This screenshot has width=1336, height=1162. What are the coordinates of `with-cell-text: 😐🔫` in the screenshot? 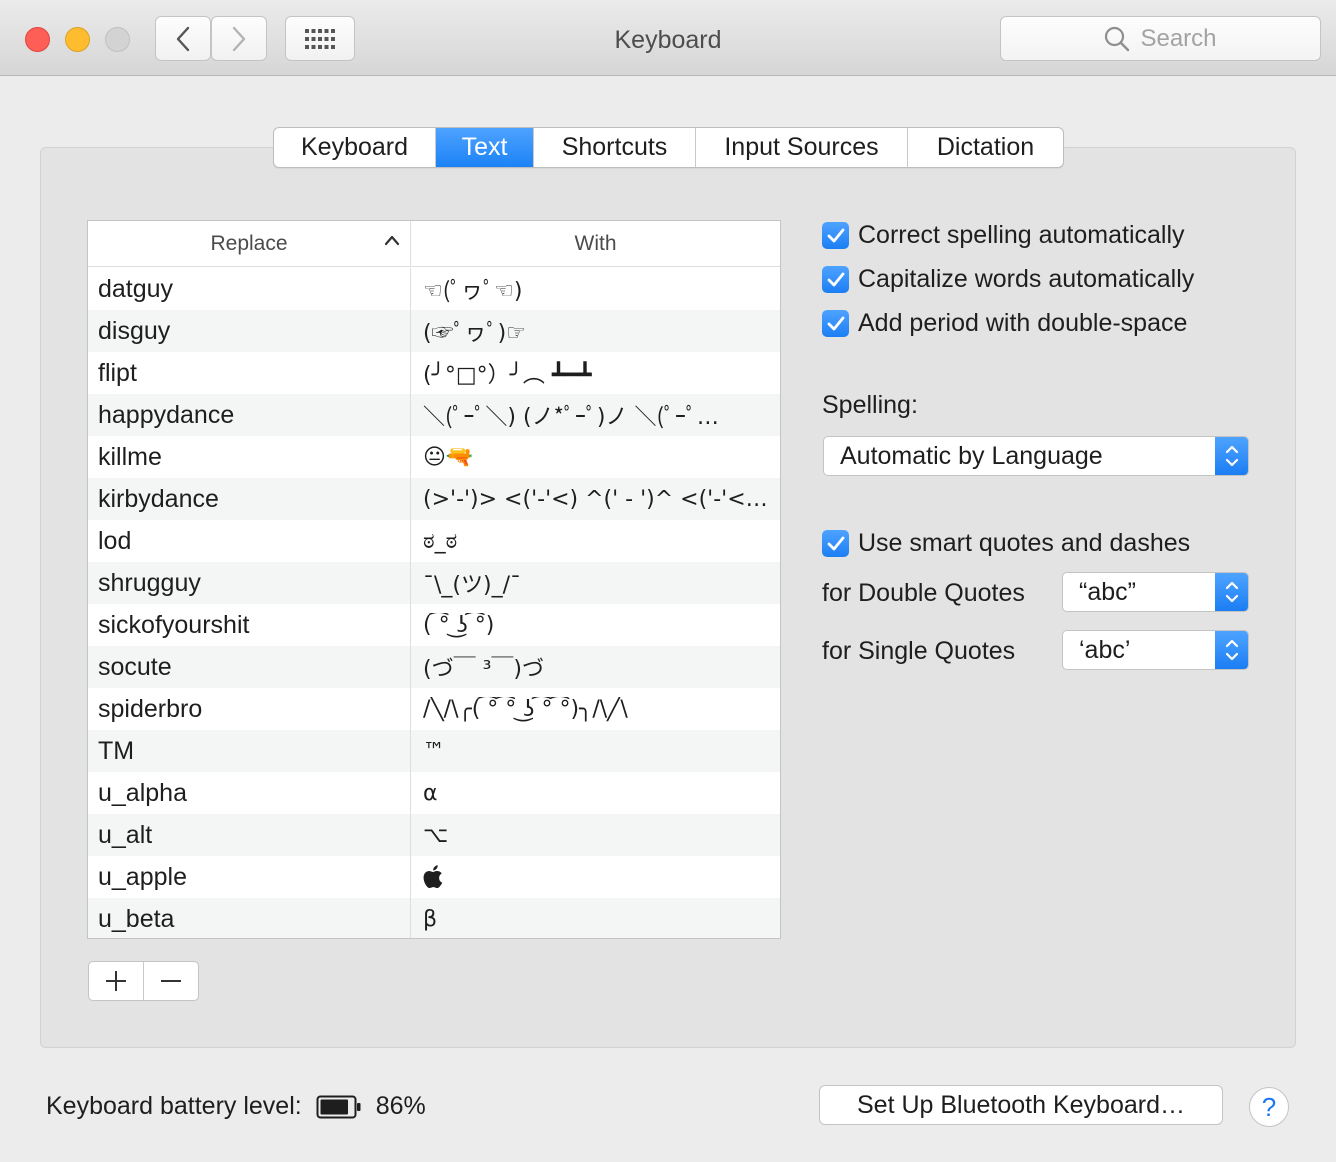 It's located at (448, 457).